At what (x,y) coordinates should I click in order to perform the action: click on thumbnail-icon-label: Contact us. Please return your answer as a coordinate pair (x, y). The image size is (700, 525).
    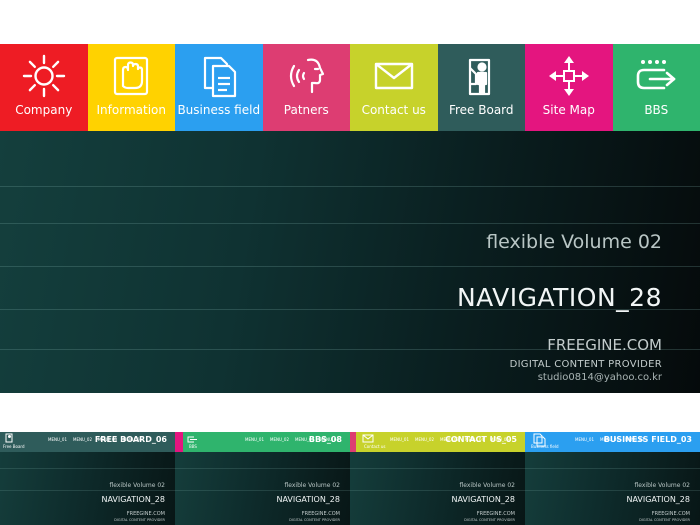
    Looking at the image, I should click on (375, 446).